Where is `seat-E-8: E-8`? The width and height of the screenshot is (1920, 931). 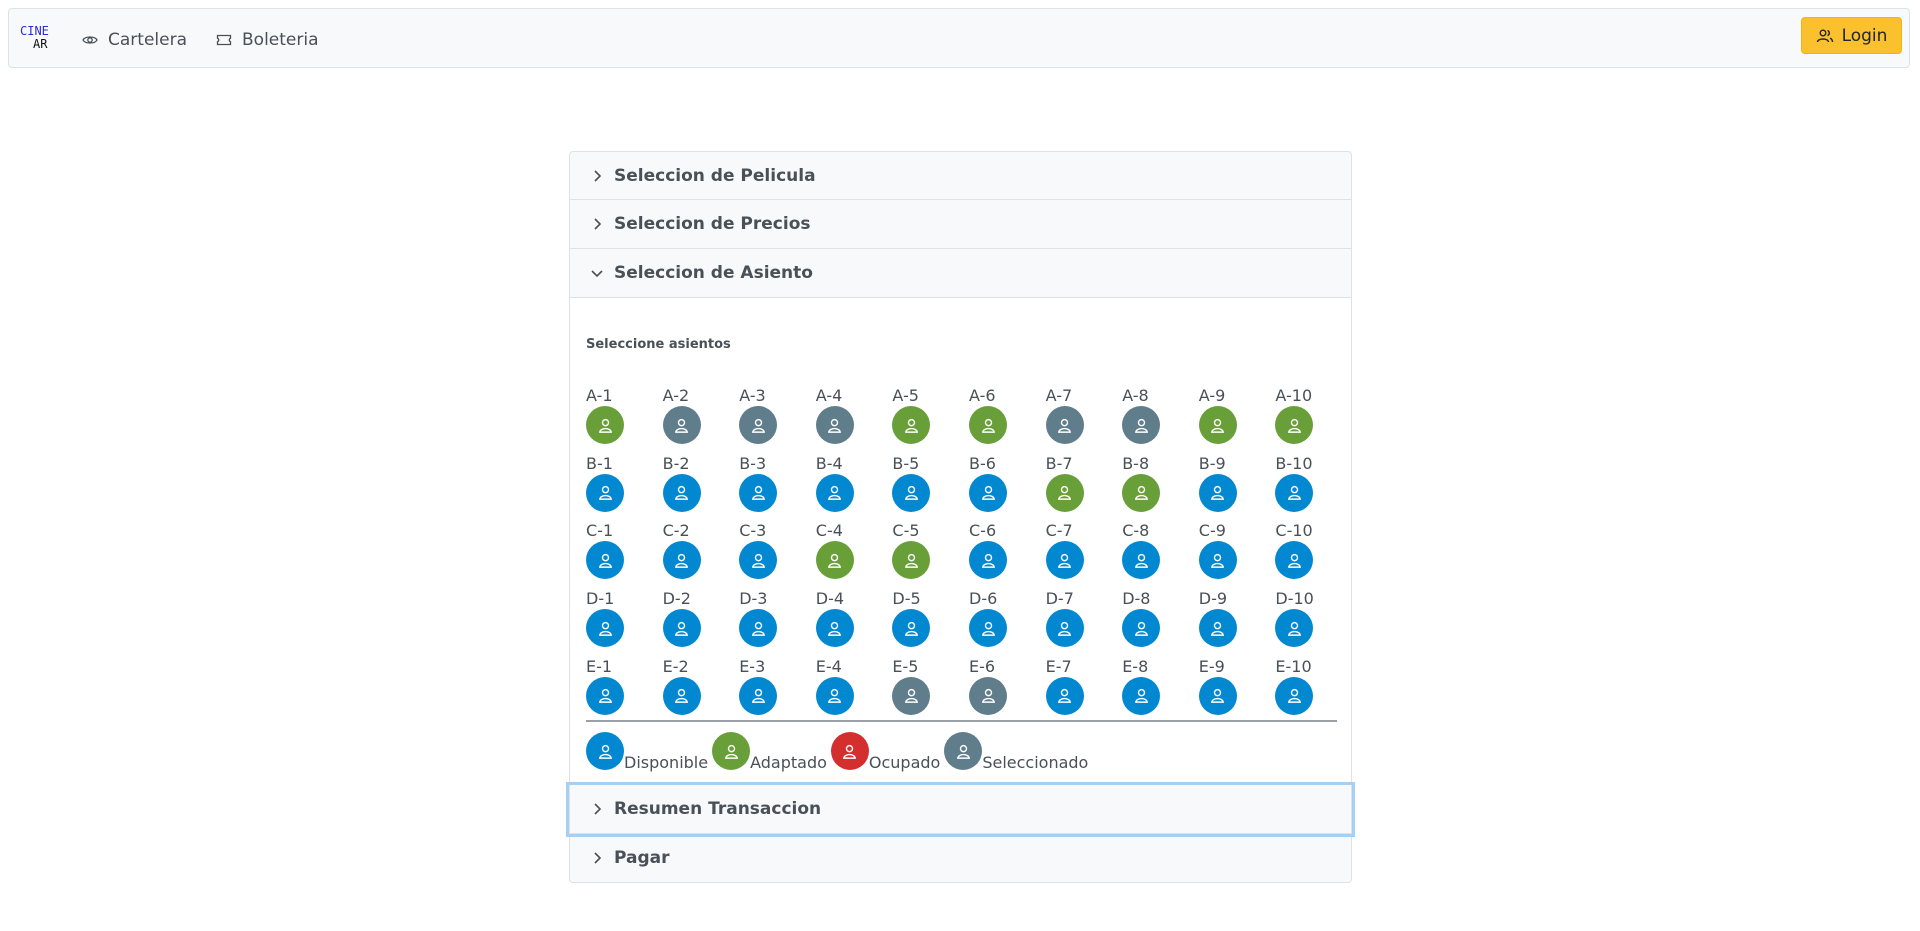 seat-E-8: E-8 is located at coordinates (1142, 685).